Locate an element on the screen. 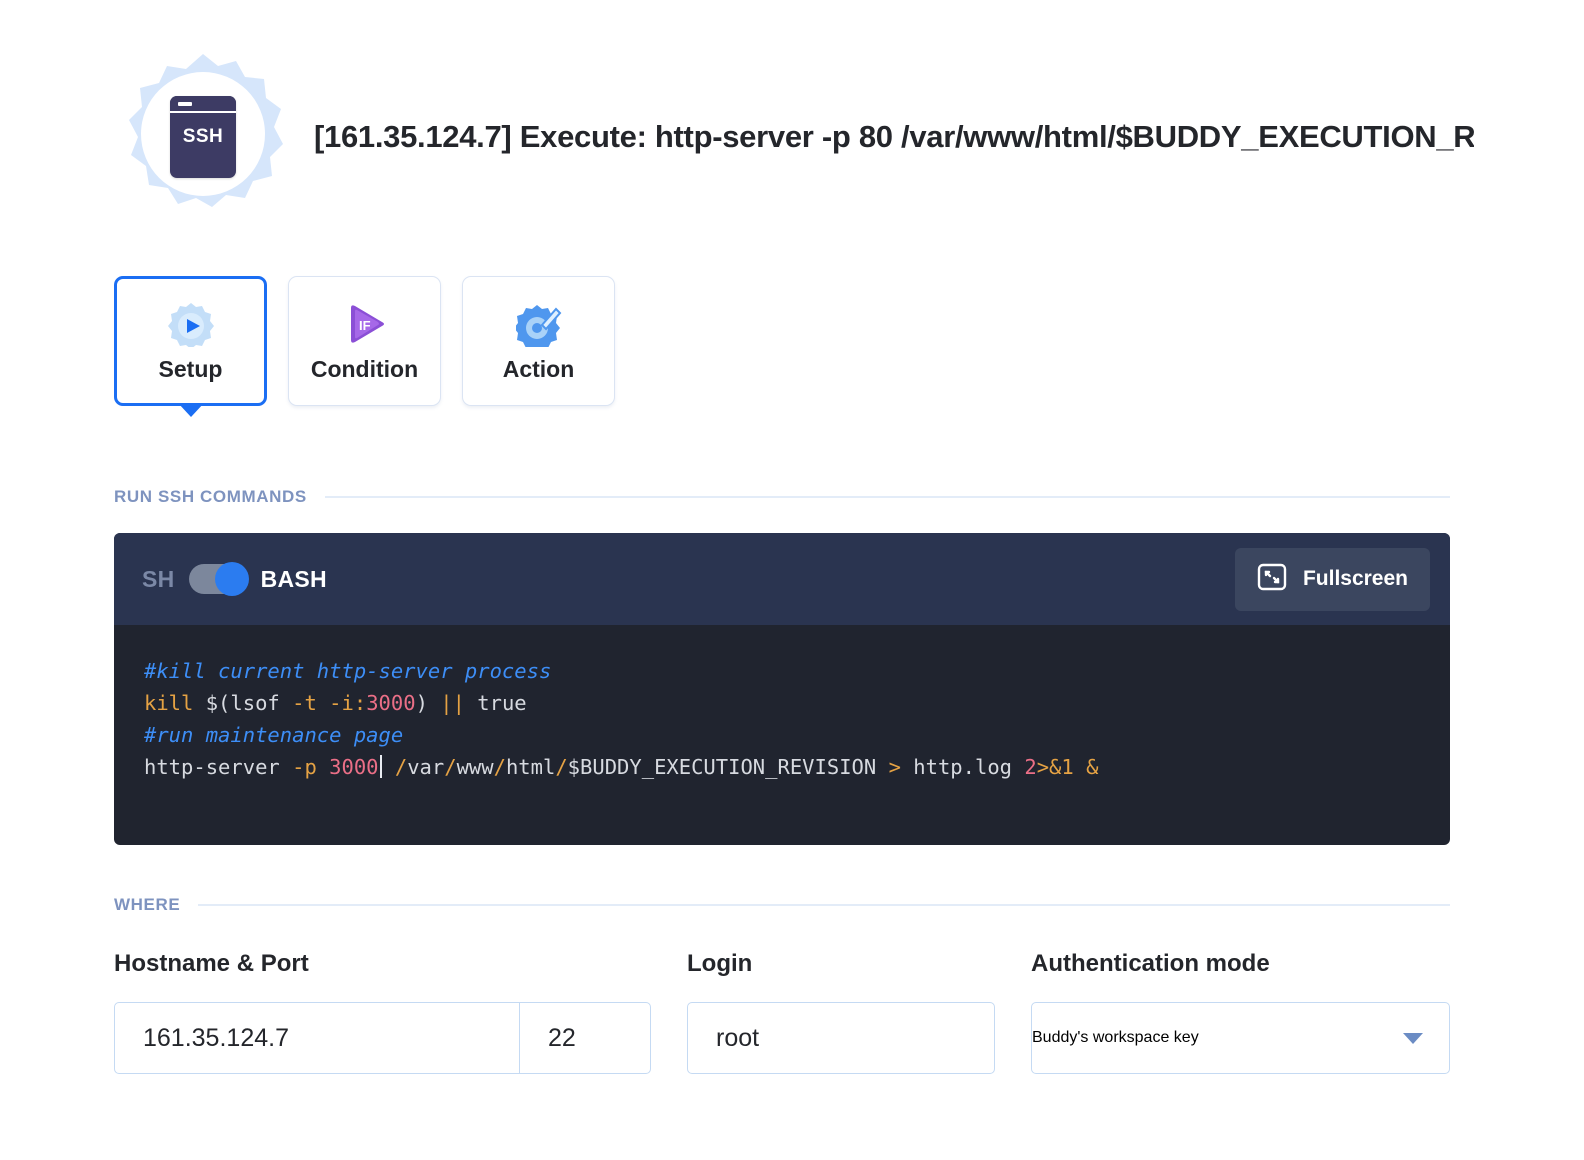  login-input: root is located at coordinates (841, 1038).